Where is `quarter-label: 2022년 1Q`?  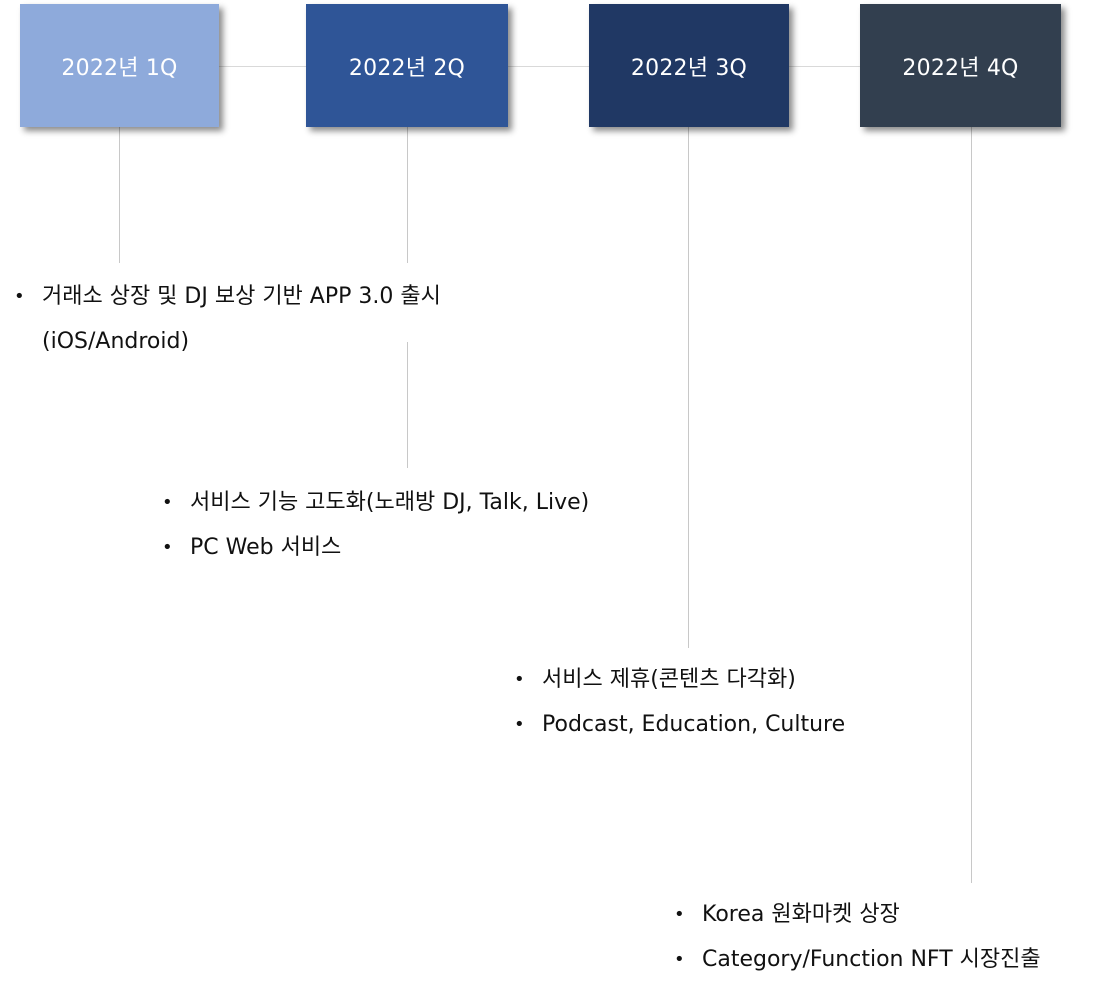
quarter-label: 2022년 1Q is located at coordinates (119, 68).